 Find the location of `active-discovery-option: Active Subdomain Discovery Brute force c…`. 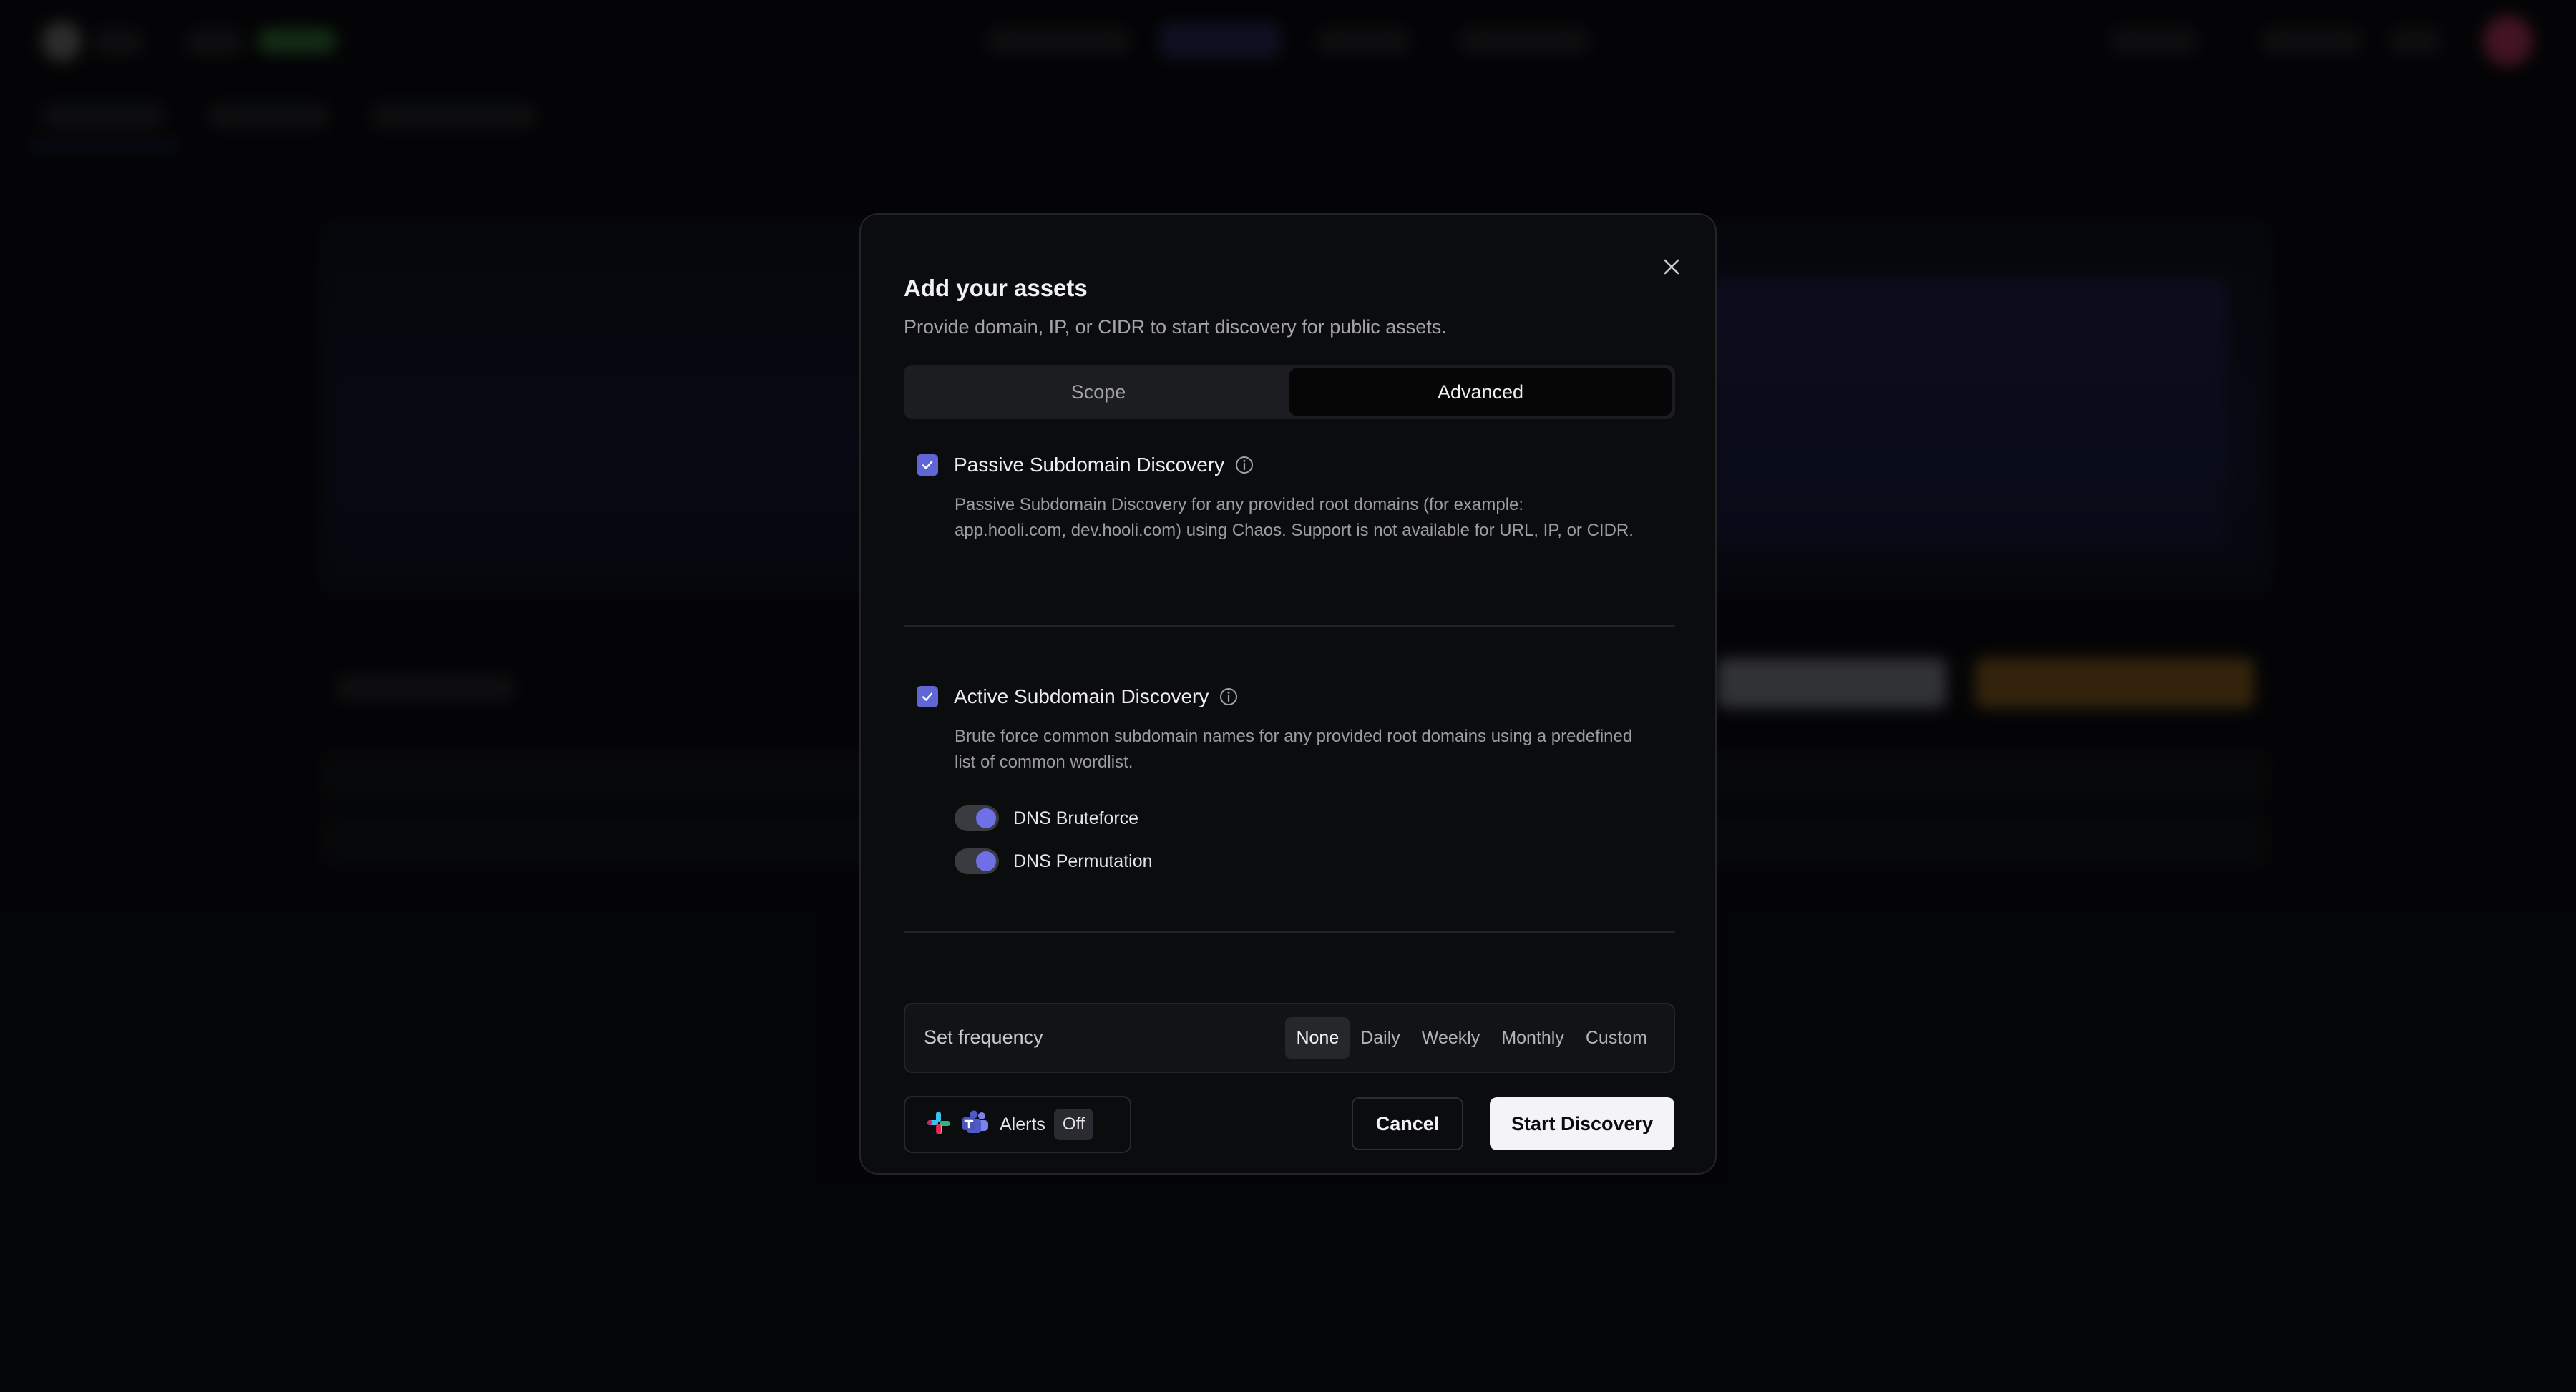

active-discovery-option: Active Subdomain Discovery Brute force c… is located at coordinates (1289, 728).